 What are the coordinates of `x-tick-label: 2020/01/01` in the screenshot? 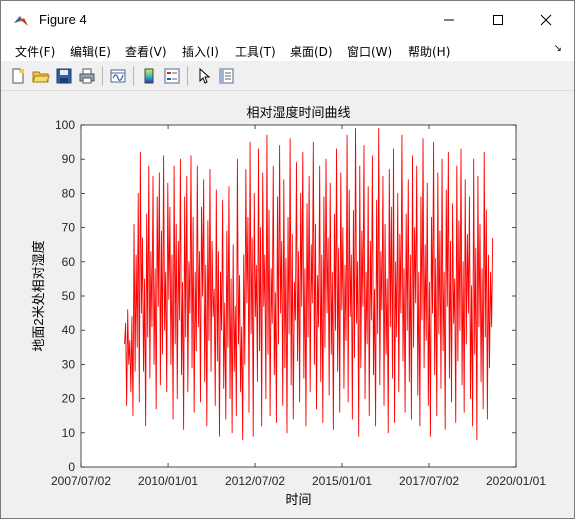 It's located at (516, 481).